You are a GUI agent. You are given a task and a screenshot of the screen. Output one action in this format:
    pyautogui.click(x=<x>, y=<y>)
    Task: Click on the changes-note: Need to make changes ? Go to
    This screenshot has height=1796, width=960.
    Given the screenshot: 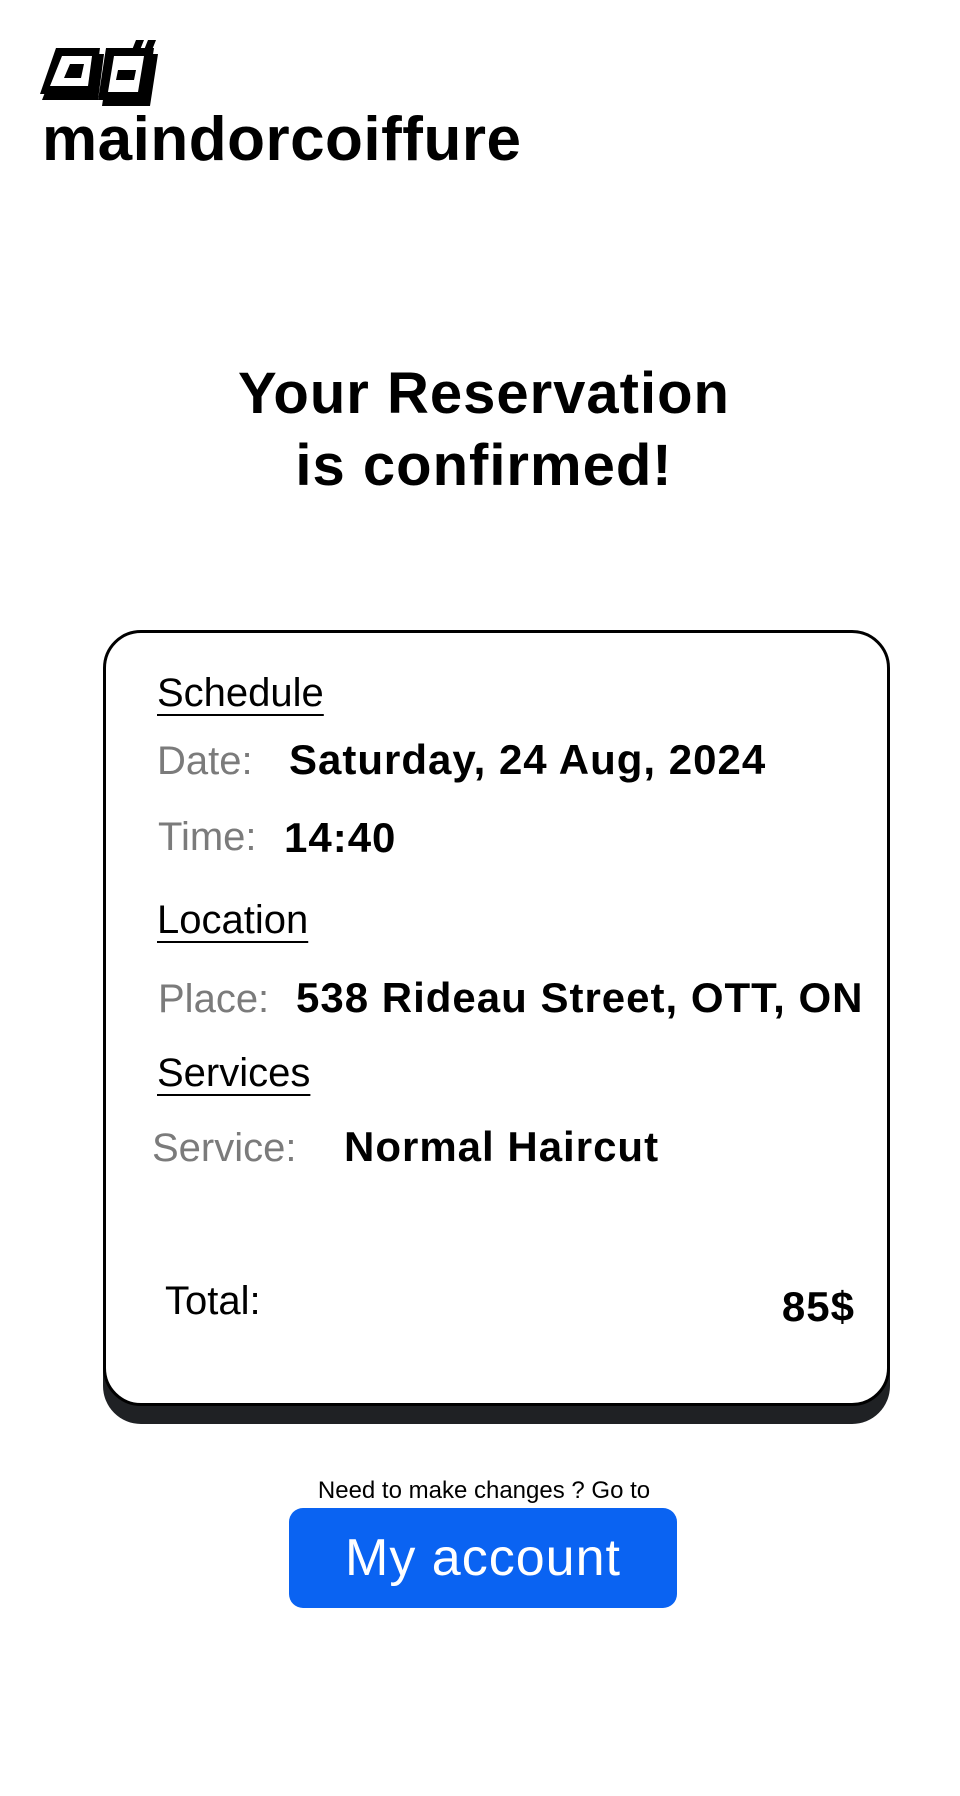 What is the action you would take?
    pyautogui.click(x=484, y=1490)
    